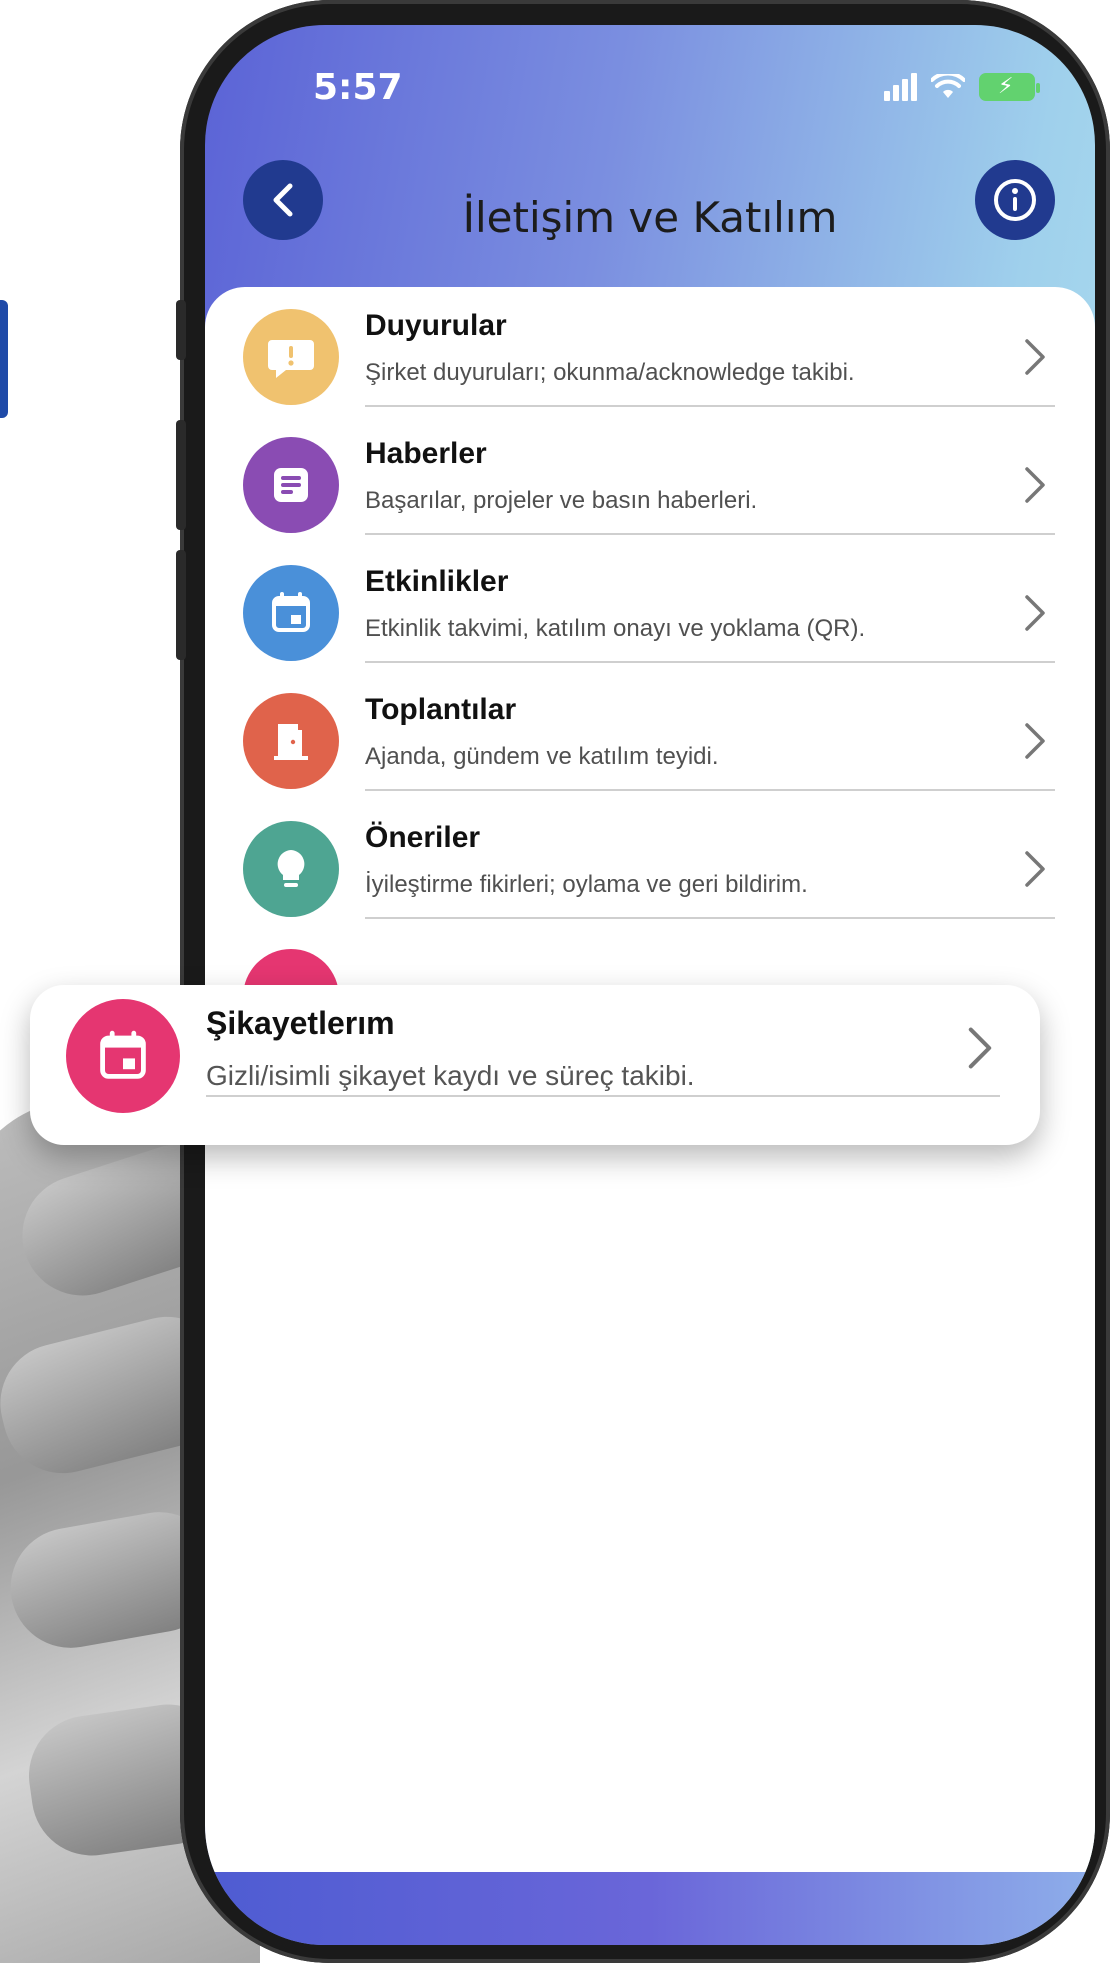 The image size is (1112, 1963). Describe the element at coordinates (436, 325) in the screenshot. I see `menu-item-title: Duyurular` at that location.